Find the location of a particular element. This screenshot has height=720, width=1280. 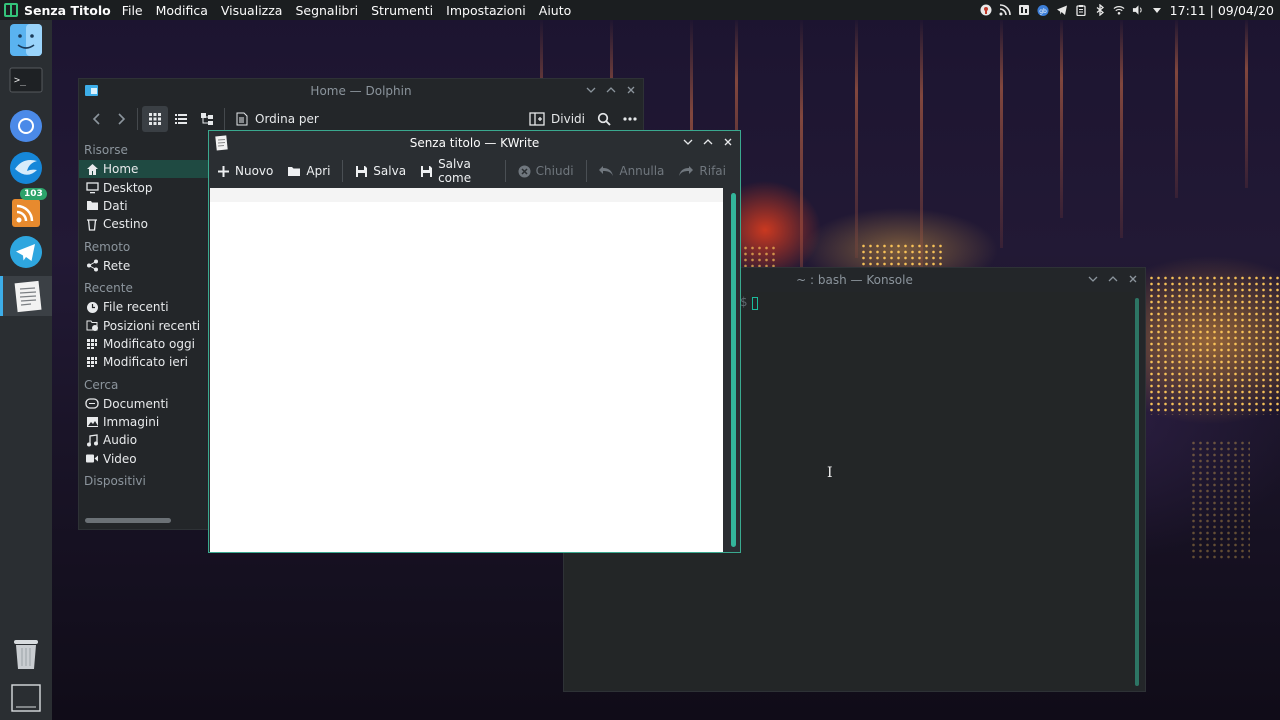

menu-file: File is located at coordinates (132, 10).